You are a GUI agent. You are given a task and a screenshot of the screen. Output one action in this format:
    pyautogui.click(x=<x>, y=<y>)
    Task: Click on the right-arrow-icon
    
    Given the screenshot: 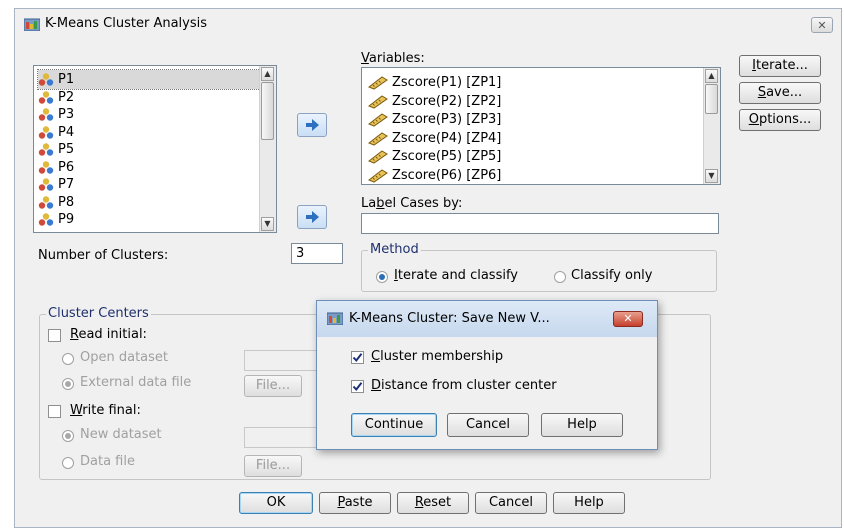 What is the action you would take?
    pyautogui.click(x=312, y=125)
    